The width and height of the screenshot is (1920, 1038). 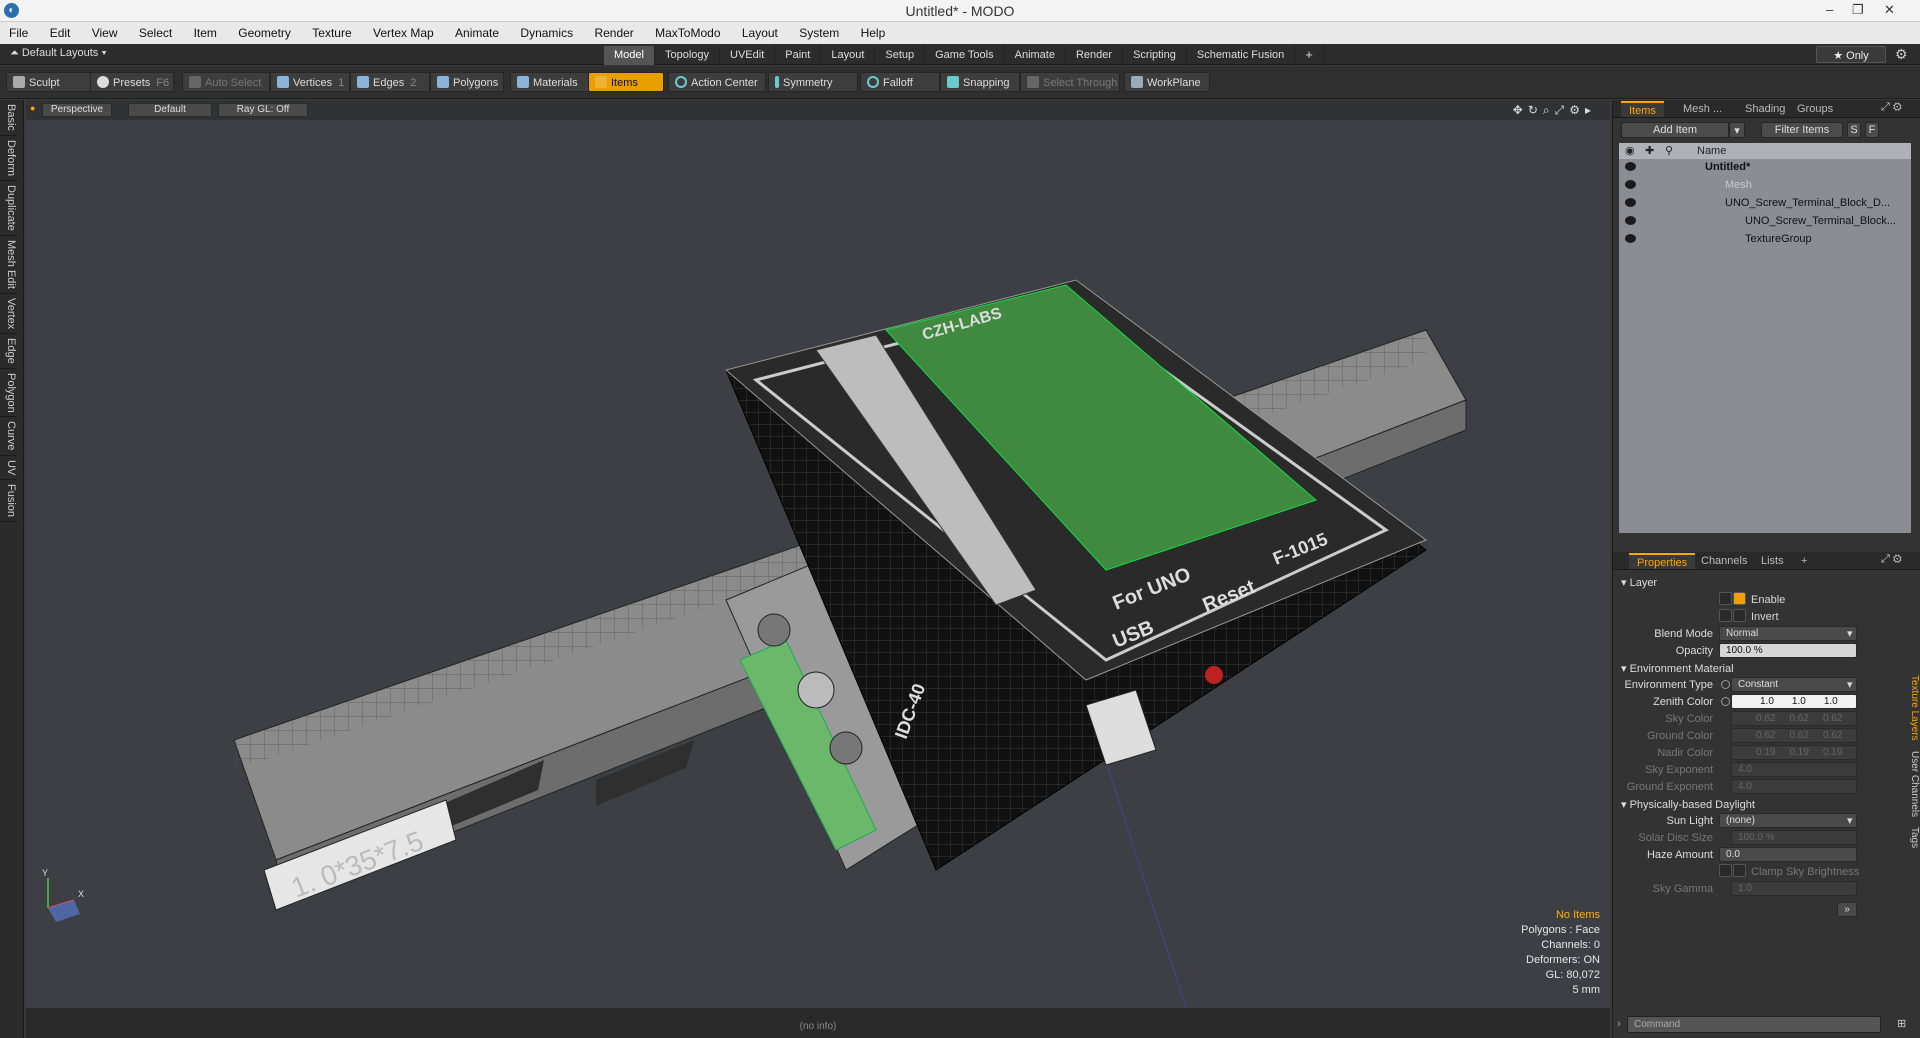 I want to click on section-layer: ▾ Layer, so click(x=1639, y=582).